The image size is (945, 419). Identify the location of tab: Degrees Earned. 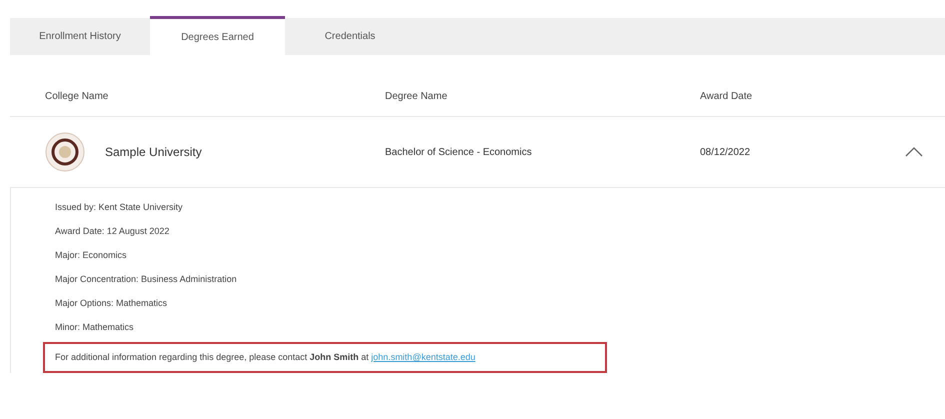
(217, 35).